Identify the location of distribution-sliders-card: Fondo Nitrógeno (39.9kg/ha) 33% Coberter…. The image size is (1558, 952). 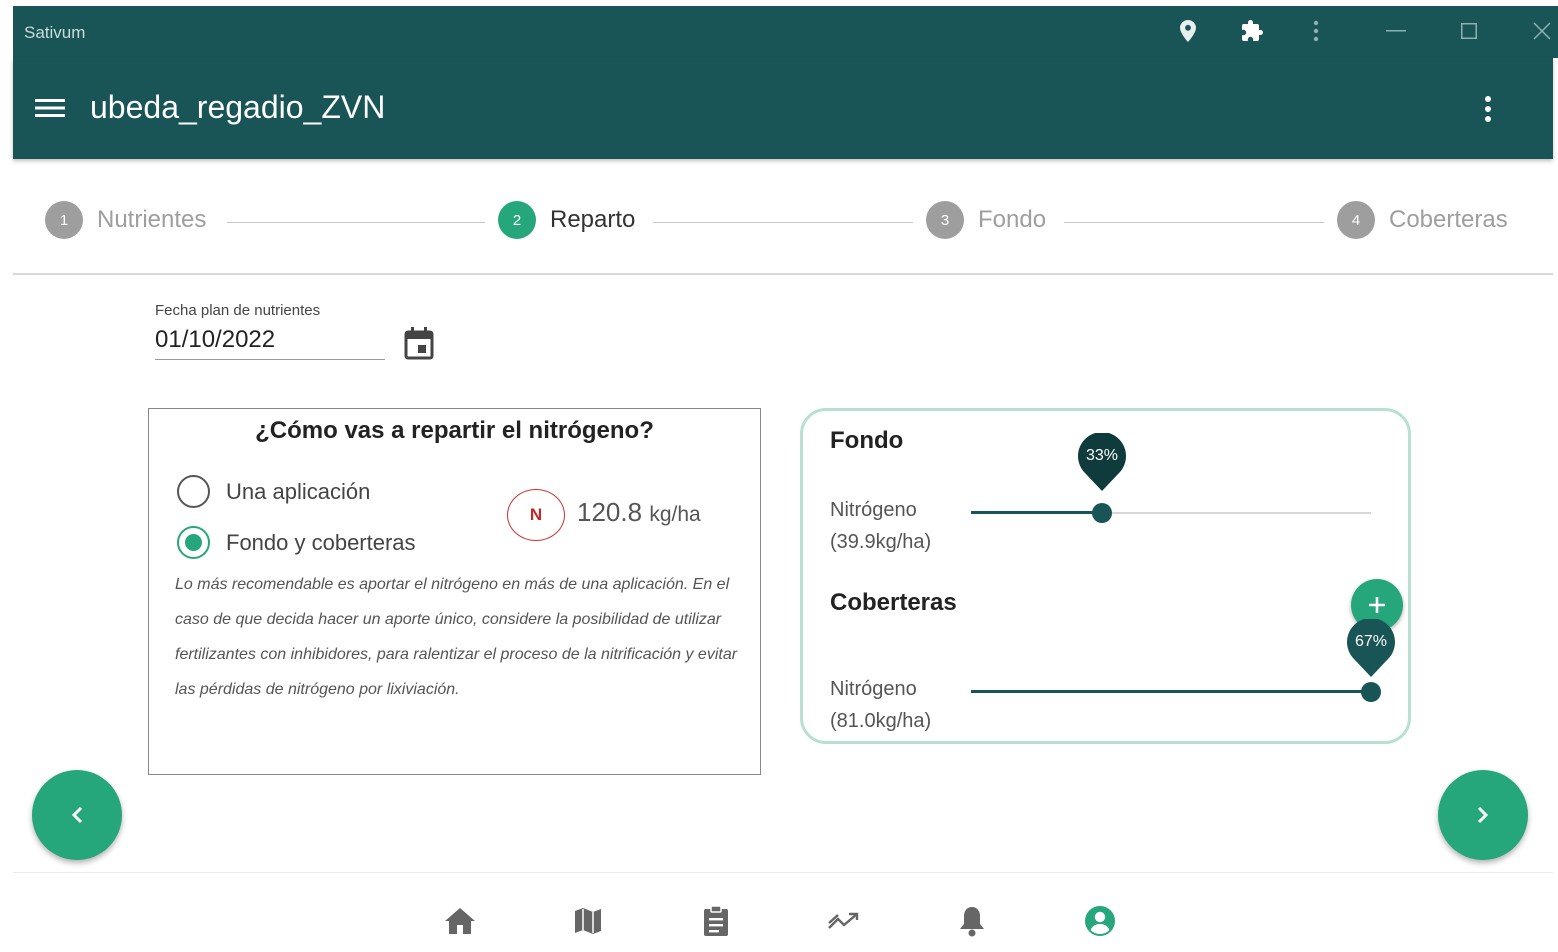
(1105, 576).